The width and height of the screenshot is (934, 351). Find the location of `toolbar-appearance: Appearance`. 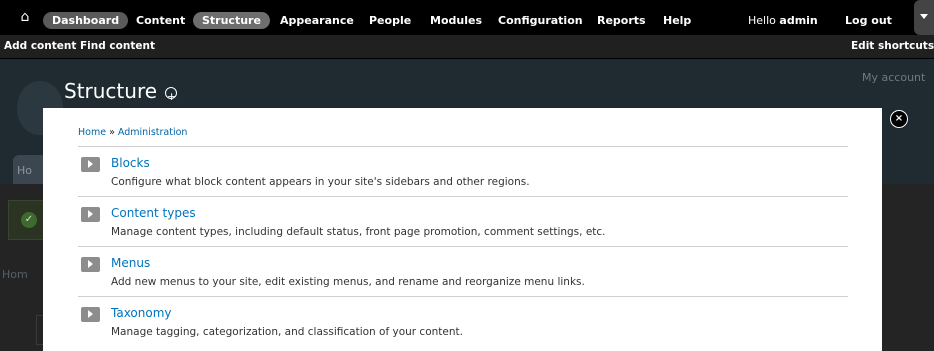

toolbar-appearance: Appearance is located at coordinates (317, 20).